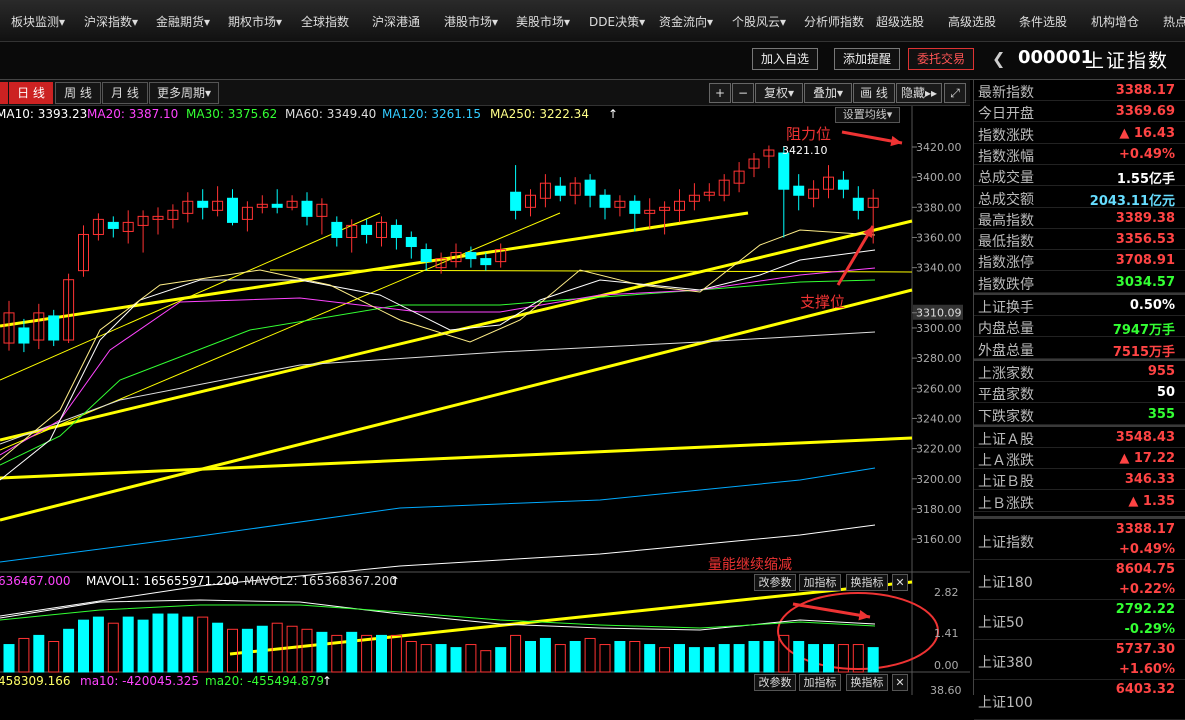 This screenshot has width=1185, height=720. I want to click on draw-line-button: 画 线, so click(874, 93).